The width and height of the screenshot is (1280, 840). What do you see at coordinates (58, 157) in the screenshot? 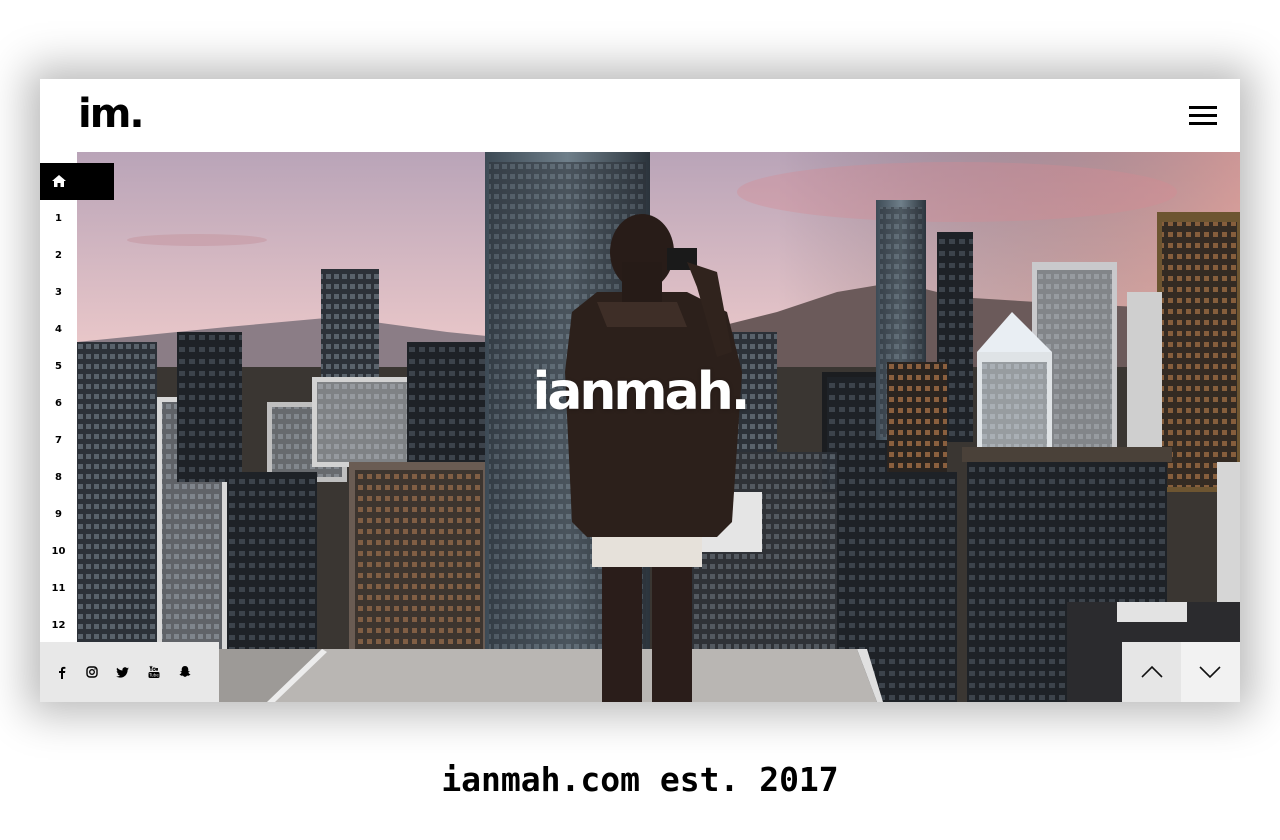
I see `side-nav-spacer` at bounding box center [58, 157].